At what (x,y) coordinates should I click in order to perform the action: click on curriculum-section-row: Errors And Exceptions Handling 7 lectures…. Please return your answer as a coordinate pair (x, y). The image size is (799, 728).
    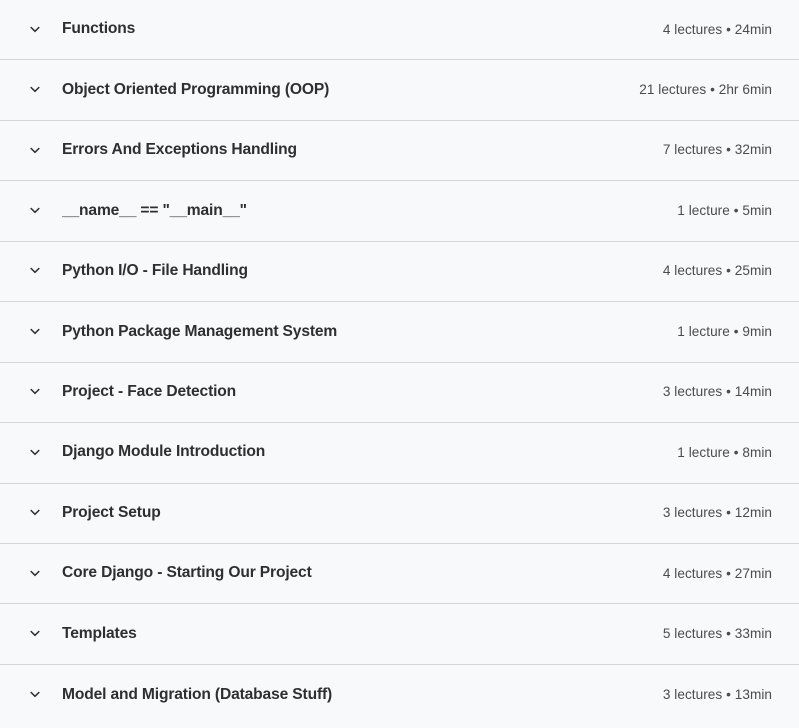
    Looking at the image, I should click on (399, 151).